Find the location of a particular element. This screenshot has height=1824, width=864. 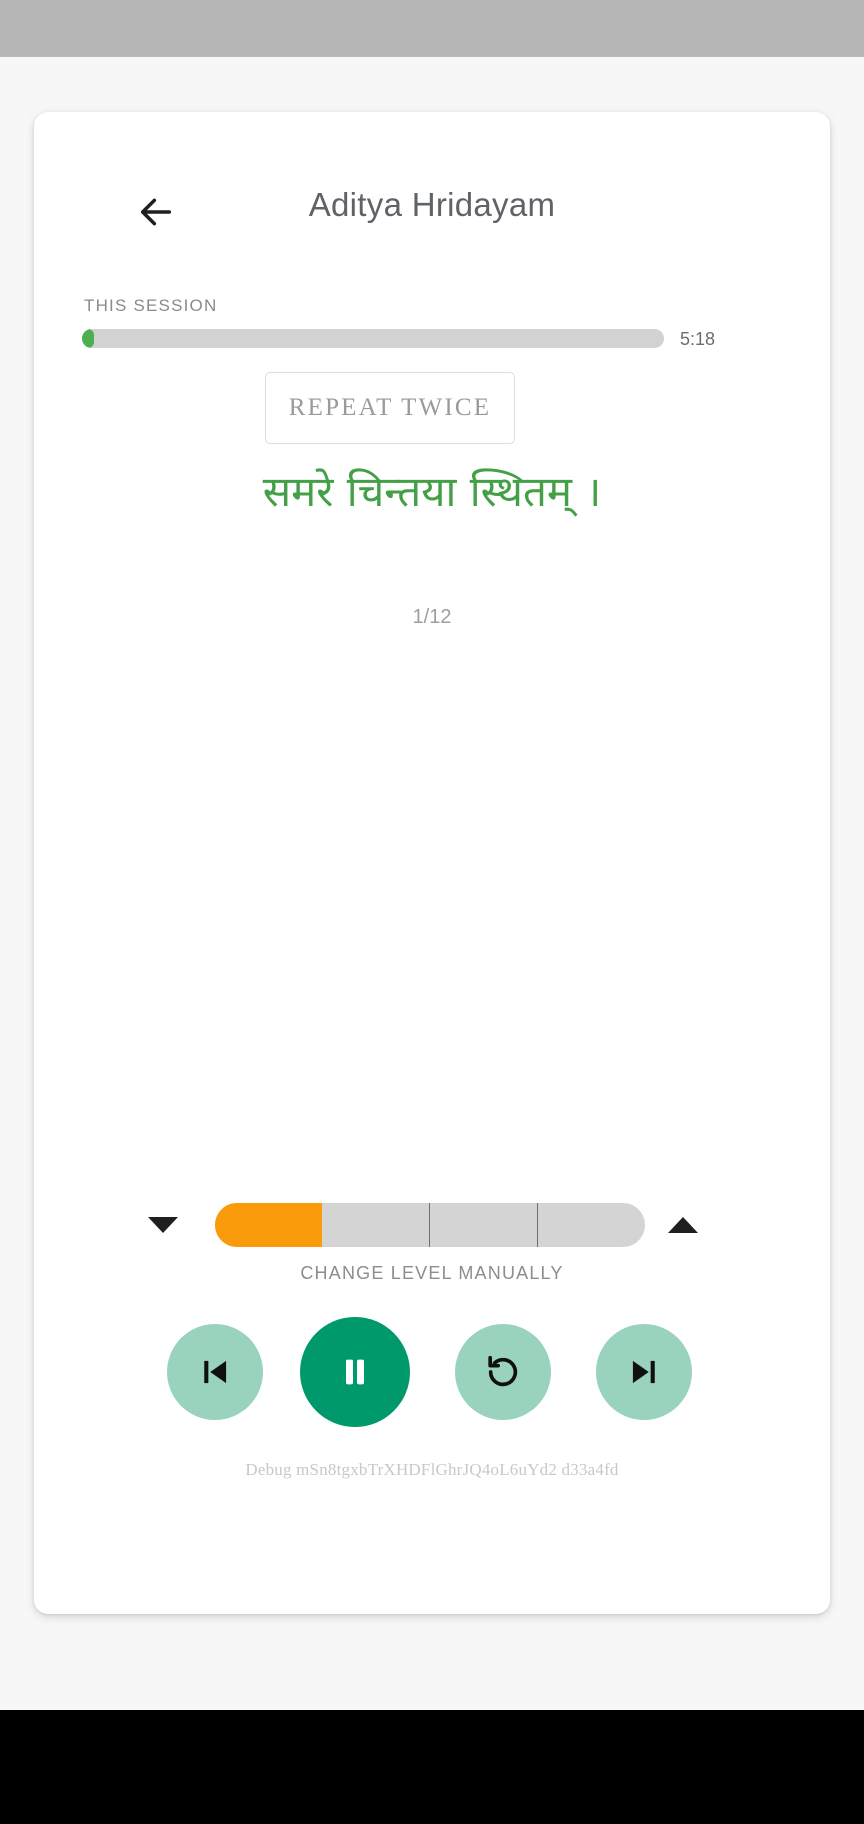

level-control-row is located at coordinates (432, 1225).